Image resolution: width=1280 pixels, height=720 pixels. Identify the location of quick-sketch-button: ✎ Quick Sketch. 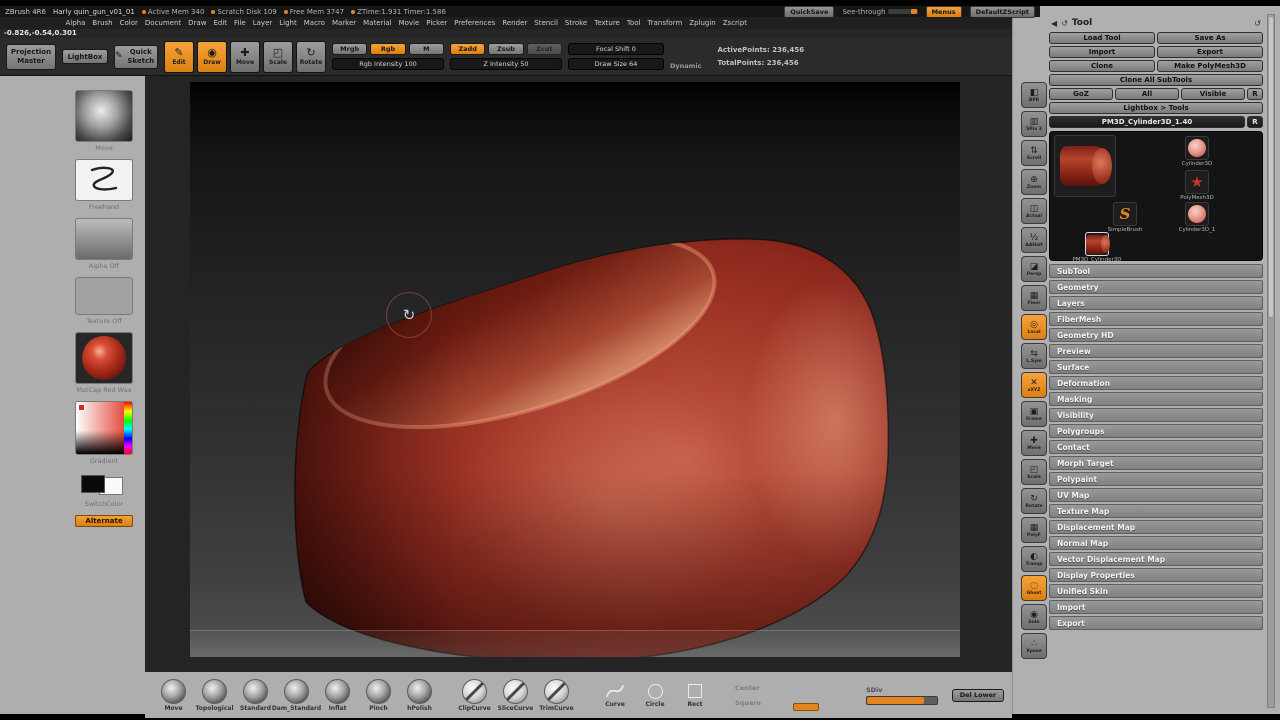
(136, 56).